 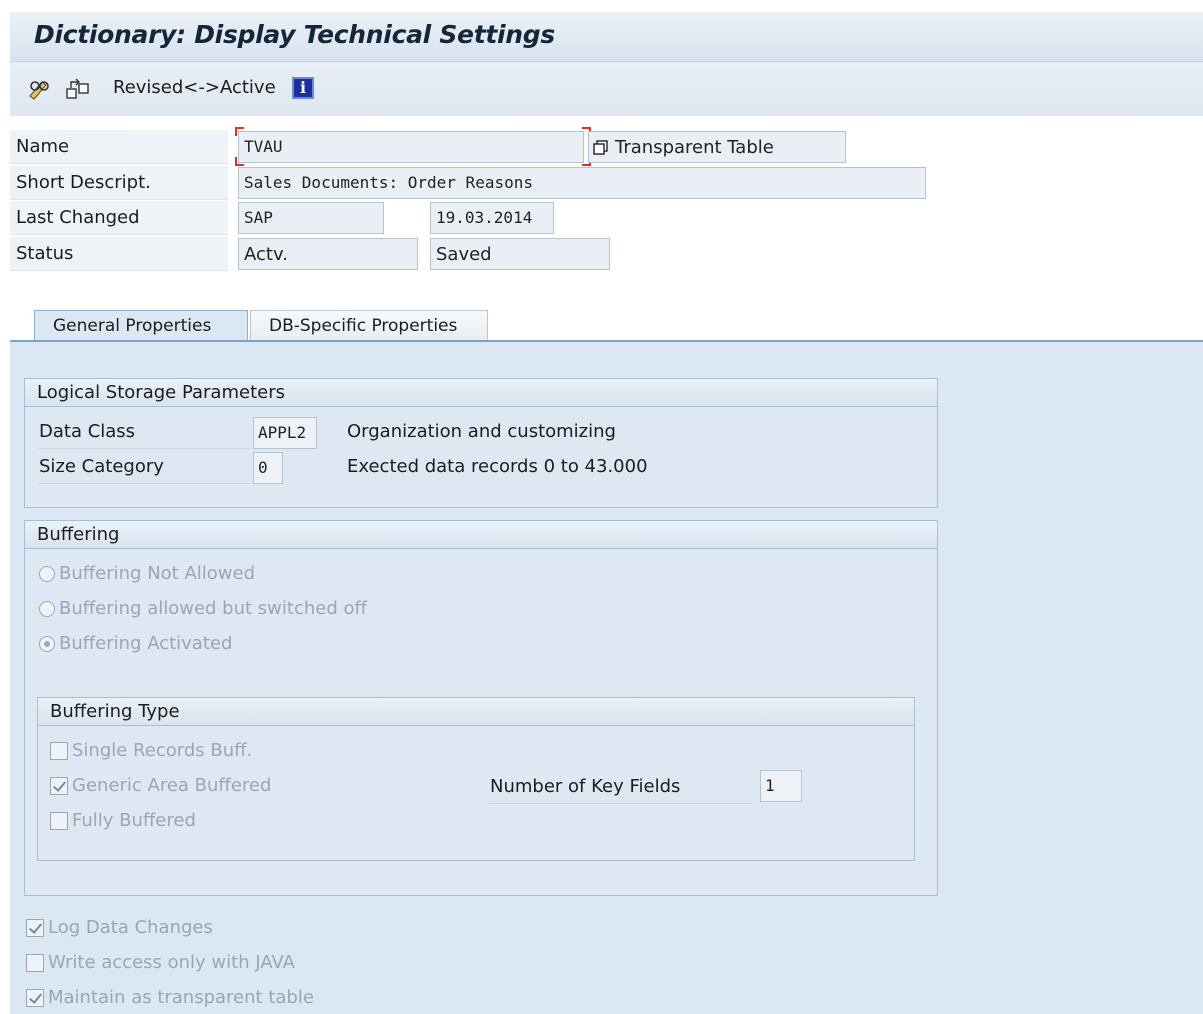 I want to click on key-fields-label: Number of Key Fields, so click(x=621, y=788).